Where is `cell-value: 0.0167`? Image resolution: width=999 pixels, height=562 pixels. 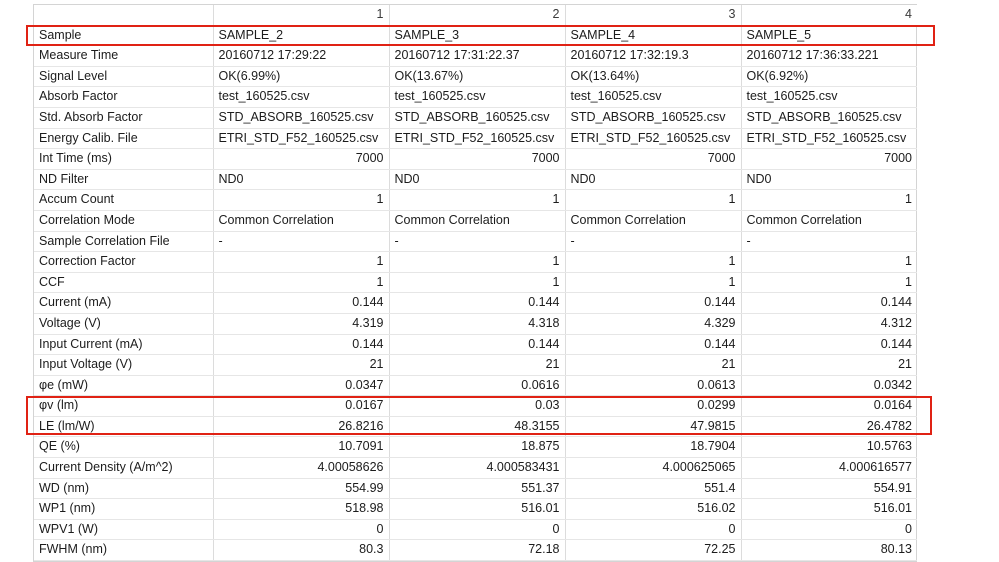
cell-value: 0.0167 is located at coordinates (301, 406).